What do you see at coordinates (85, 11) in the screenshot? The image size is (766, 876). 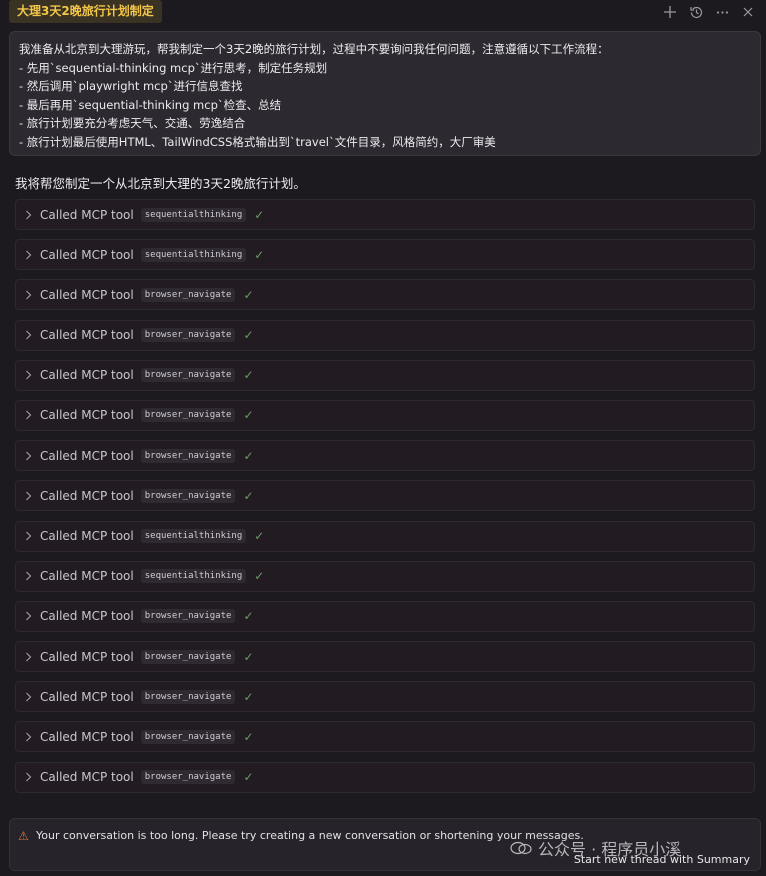 I see `conversation-tab: 大理3天2晚旅行计划制定` at bounding box center [85, 11].